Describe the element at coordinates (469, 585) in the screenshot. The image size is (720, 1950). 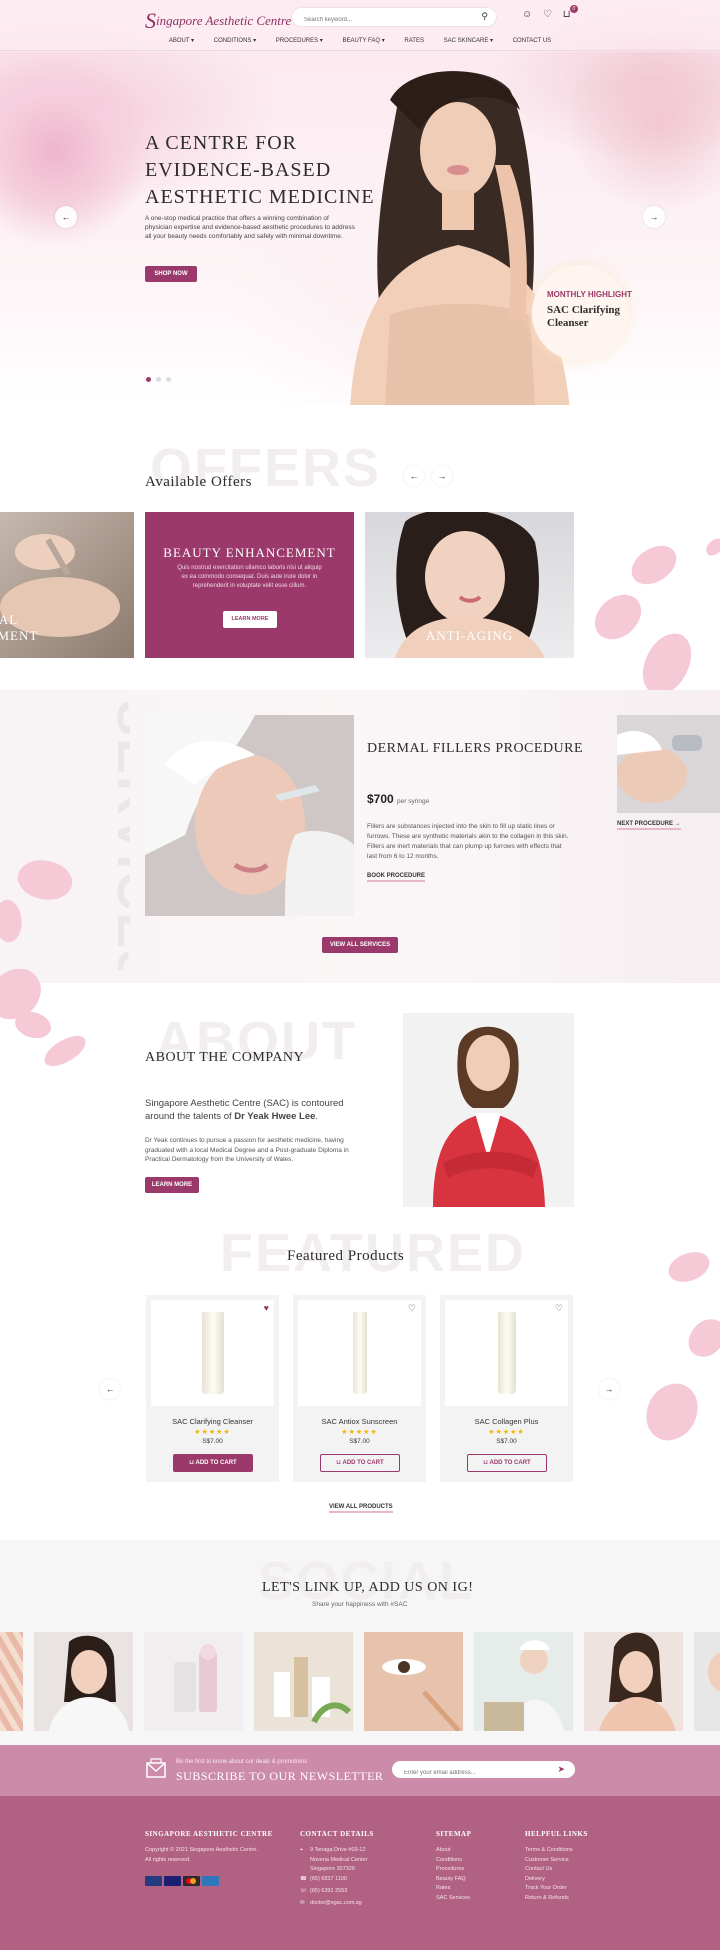
I see `offer-card-anti-aging: Anti-Aging` at that location.